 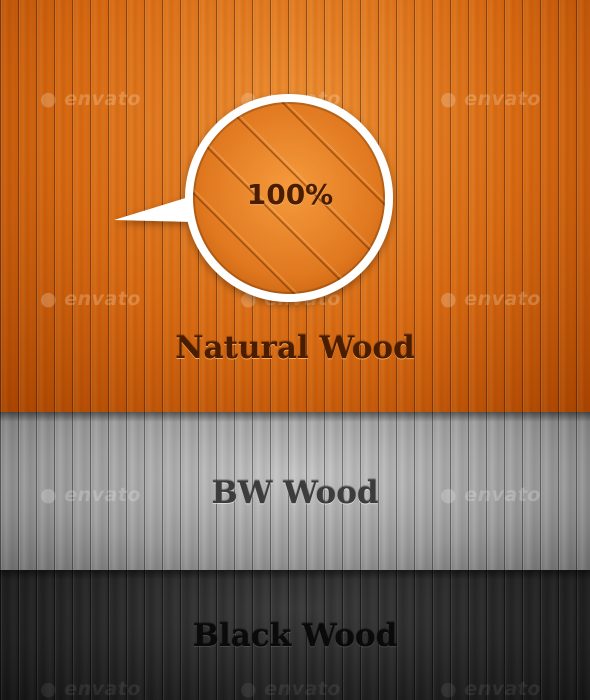 What do you see at coordinates (295, 348) in the screenshot?
I see `natural-wood-title: Natural Wood` at bounding box center [295, 348].